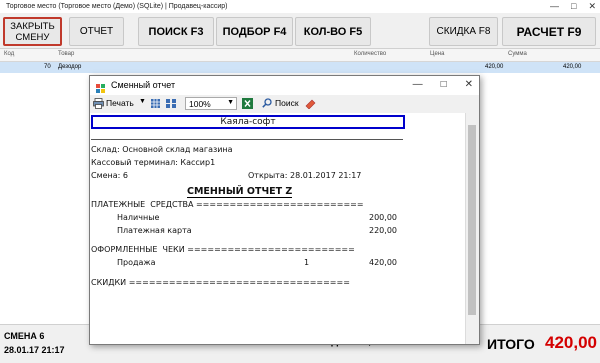 The width and height of the screenshot is (600, 363). I want to click on table-row: 70 Дезодор 420,00 420,00, so click(300, 67).